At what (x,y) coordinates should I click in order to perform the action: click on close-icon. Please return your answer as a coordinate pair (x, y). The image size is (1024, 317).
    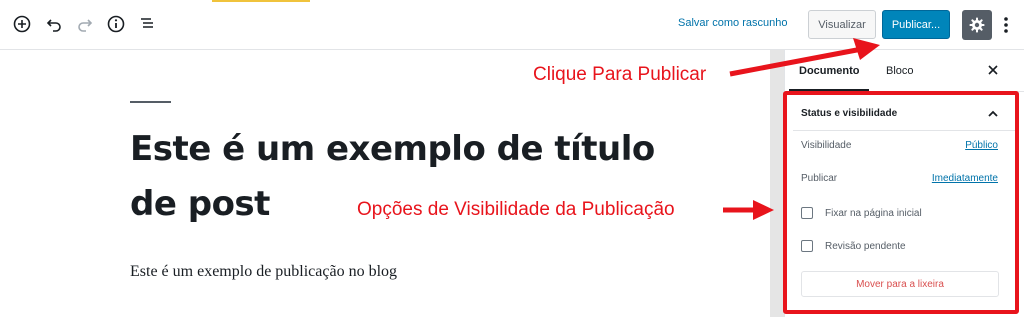
    Looking at the image, I should click on (993, 70).